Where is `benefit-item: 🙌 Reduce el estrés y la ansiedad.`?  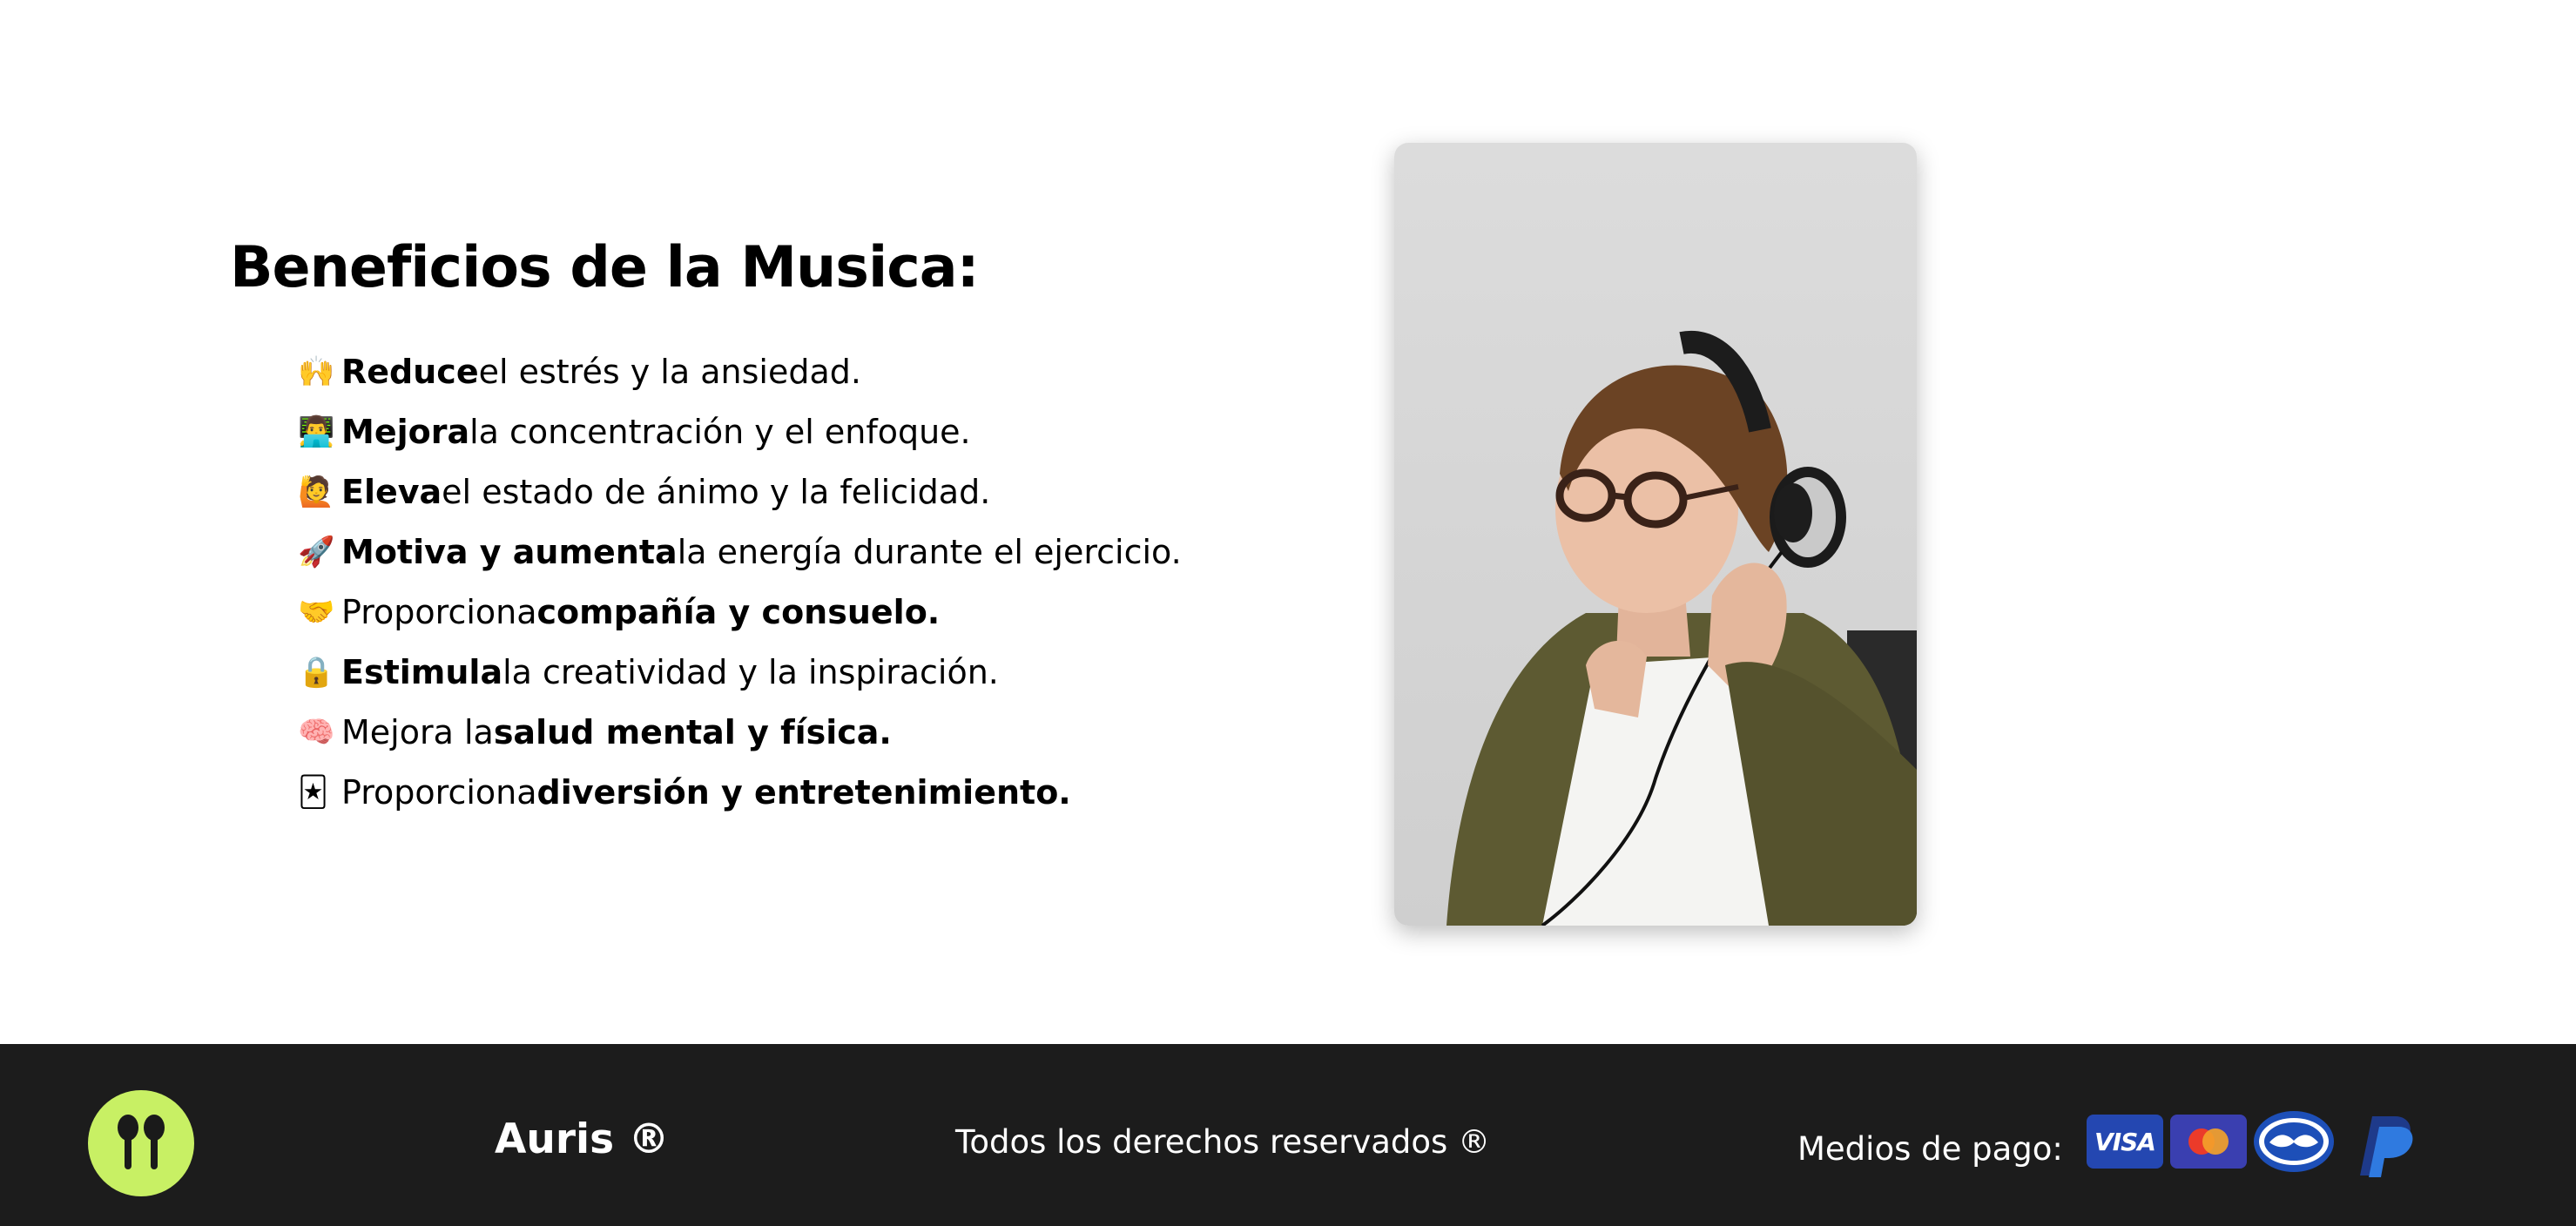 benefit-item: 🙌 Reduce el estrés y la ansiedad. is located at coordinates (579, 371).